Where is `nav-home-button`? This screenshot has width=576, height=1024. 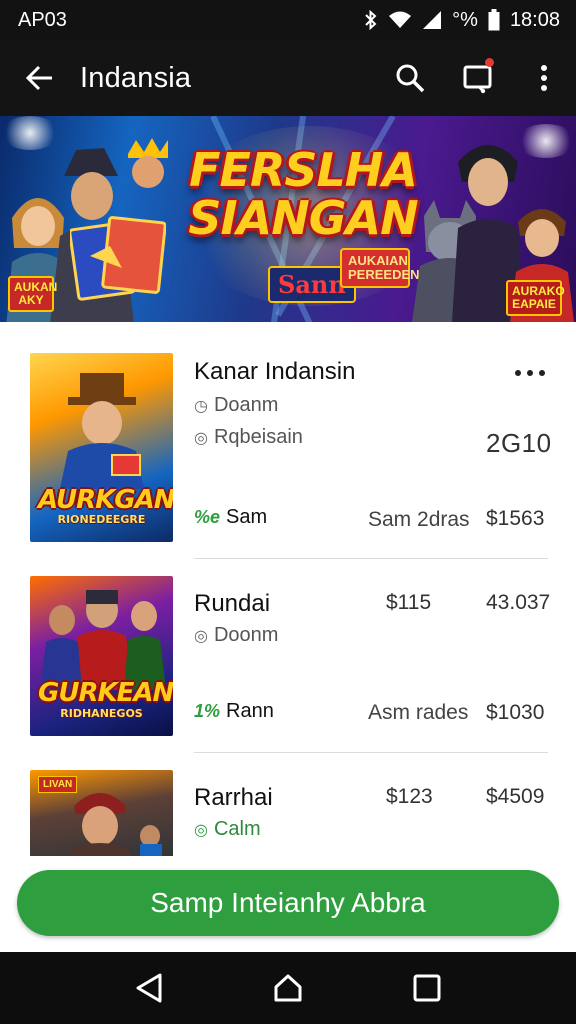
nav-home-button is located at coordinates (288, 988).